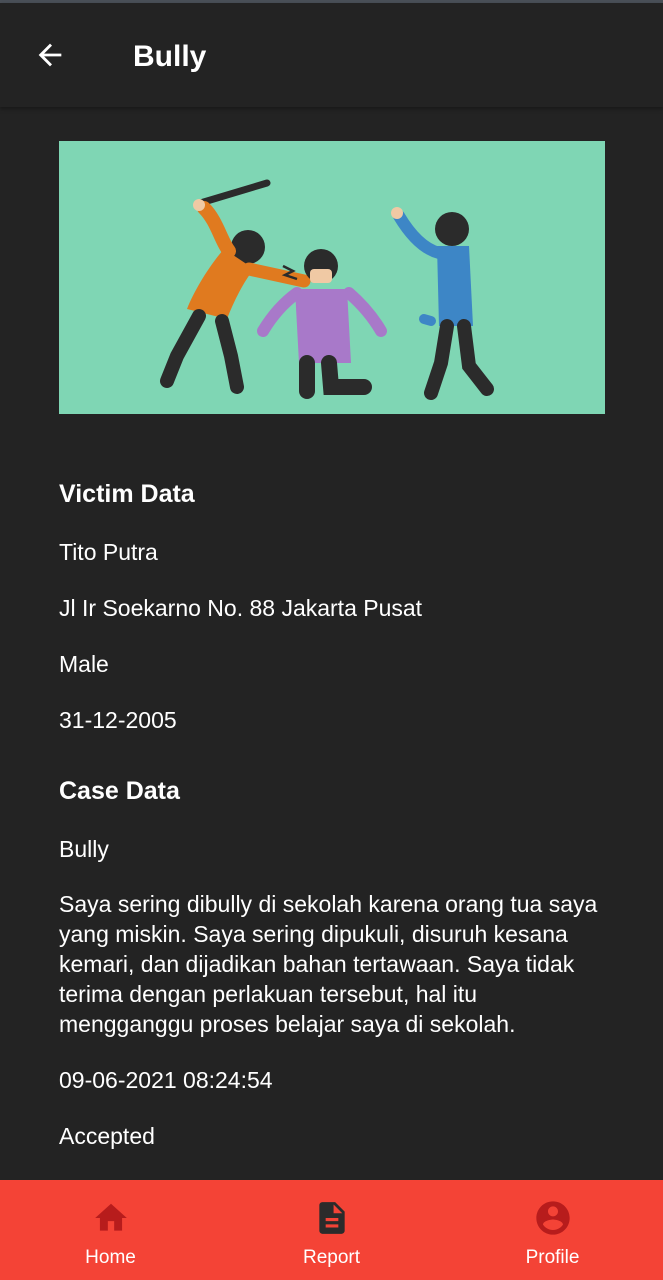 Image resolution: width=663 pixels, height=1280 pixels. I want to click on nav-label-home: Home, so click(110, 1257).